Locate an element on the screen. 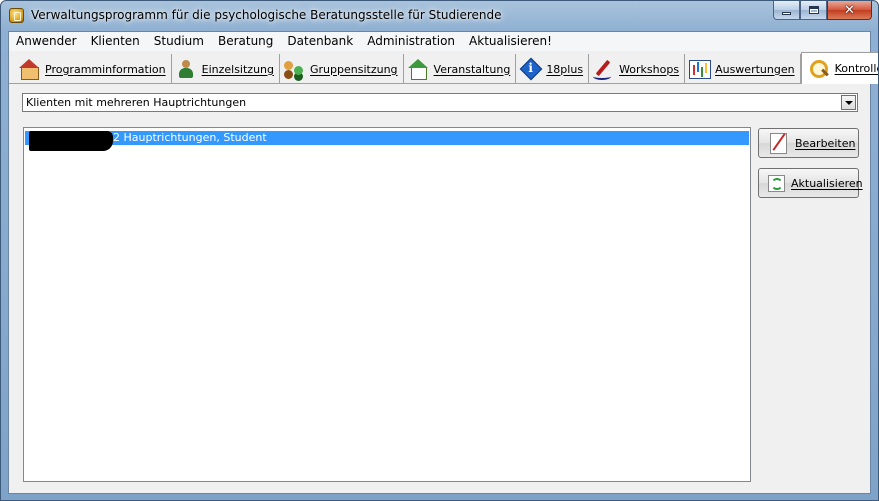  tab-label: Einzelsitzung is located at coordinates (238, 69).